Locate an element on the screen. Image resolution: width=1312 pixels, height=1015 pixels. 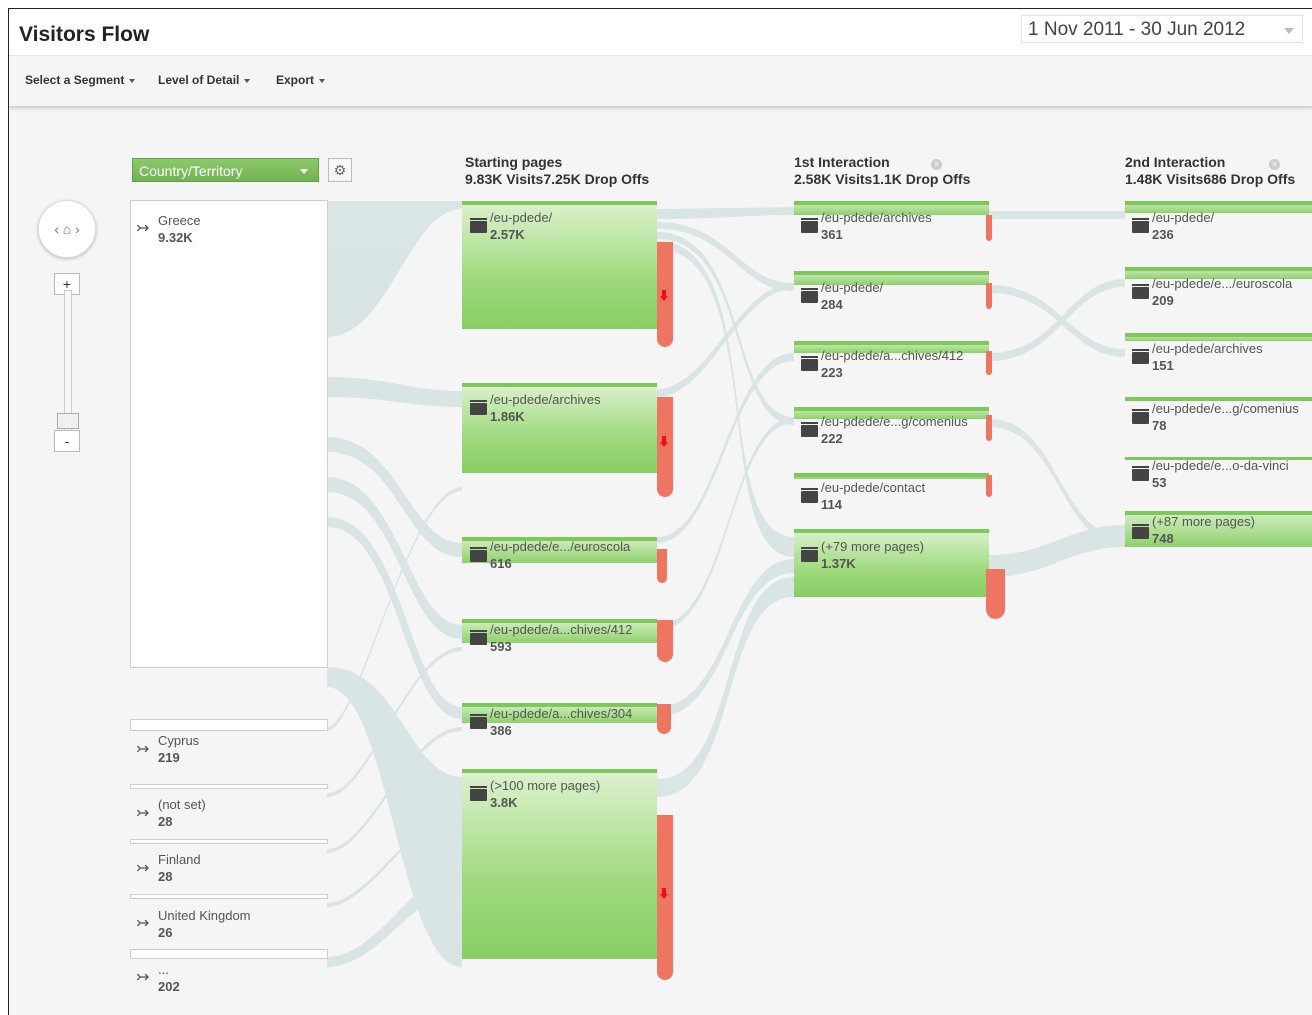
node-name: (>100 more pages) is located at coordinates (545, 785).